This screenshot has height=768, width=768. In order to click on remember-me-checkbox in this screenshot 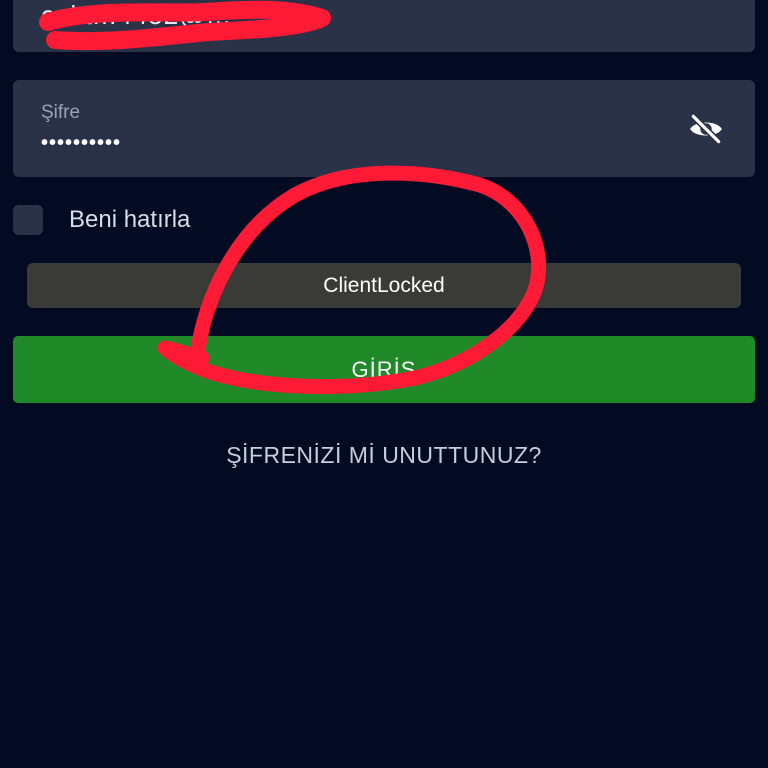, I will do `click(28, 220)`.